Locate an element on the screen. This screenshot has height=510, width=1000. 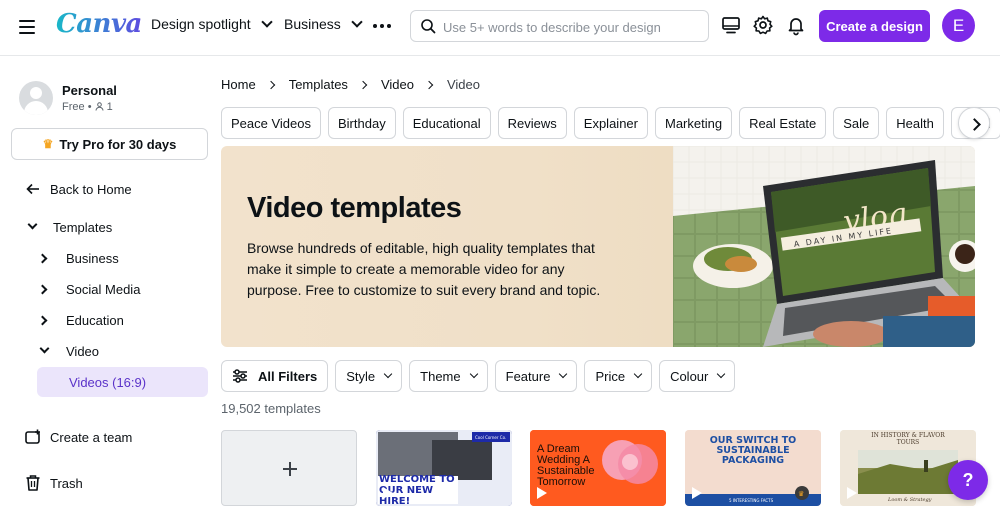
laptop-illustration: vlog A DAY IN MY LIFE is located at coordinates (824, 246).